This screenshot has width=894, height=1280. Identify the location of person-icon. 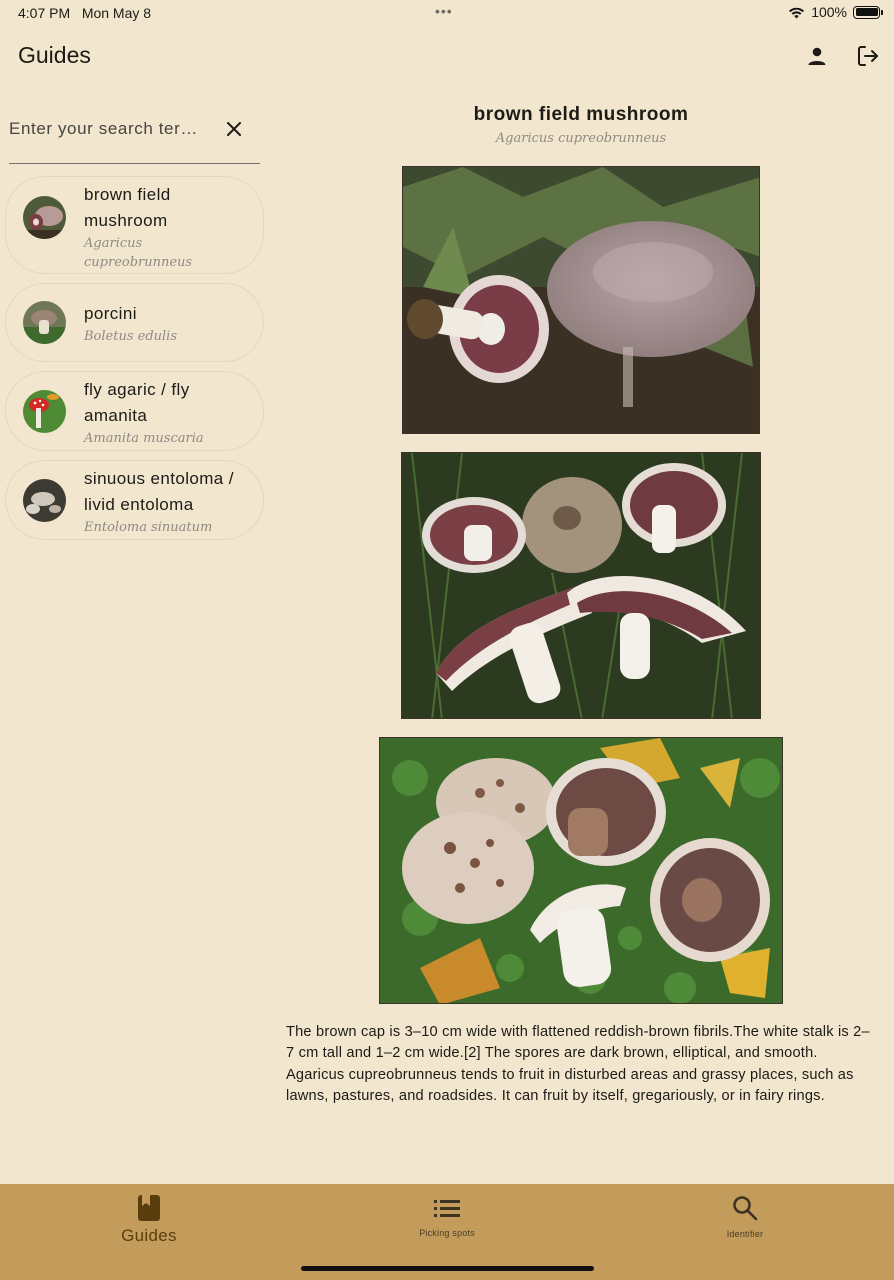
(817, 56).